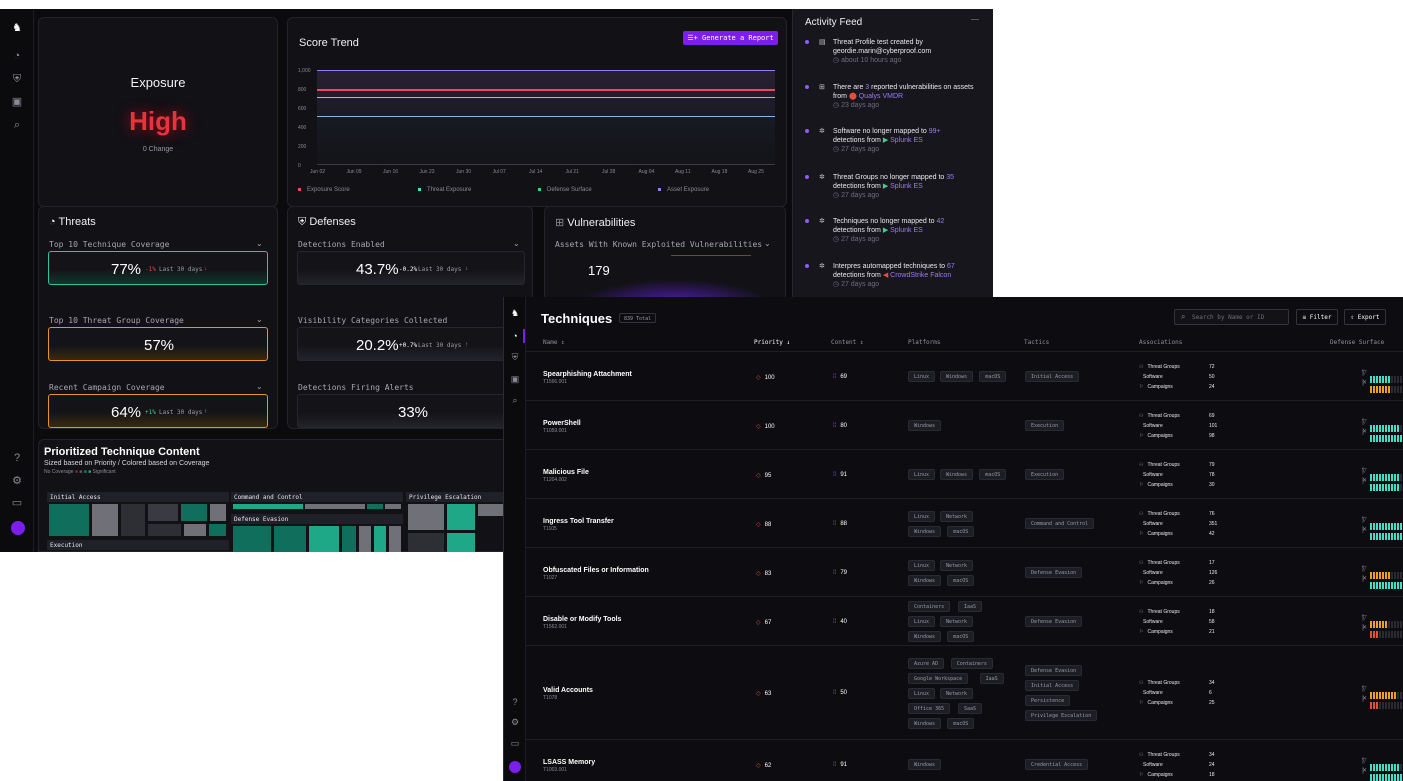 Image resolution: width=1403 pixels, height=781 pixels. I want to click on activity-feed-title: Activity Feed, so click(834, 22).